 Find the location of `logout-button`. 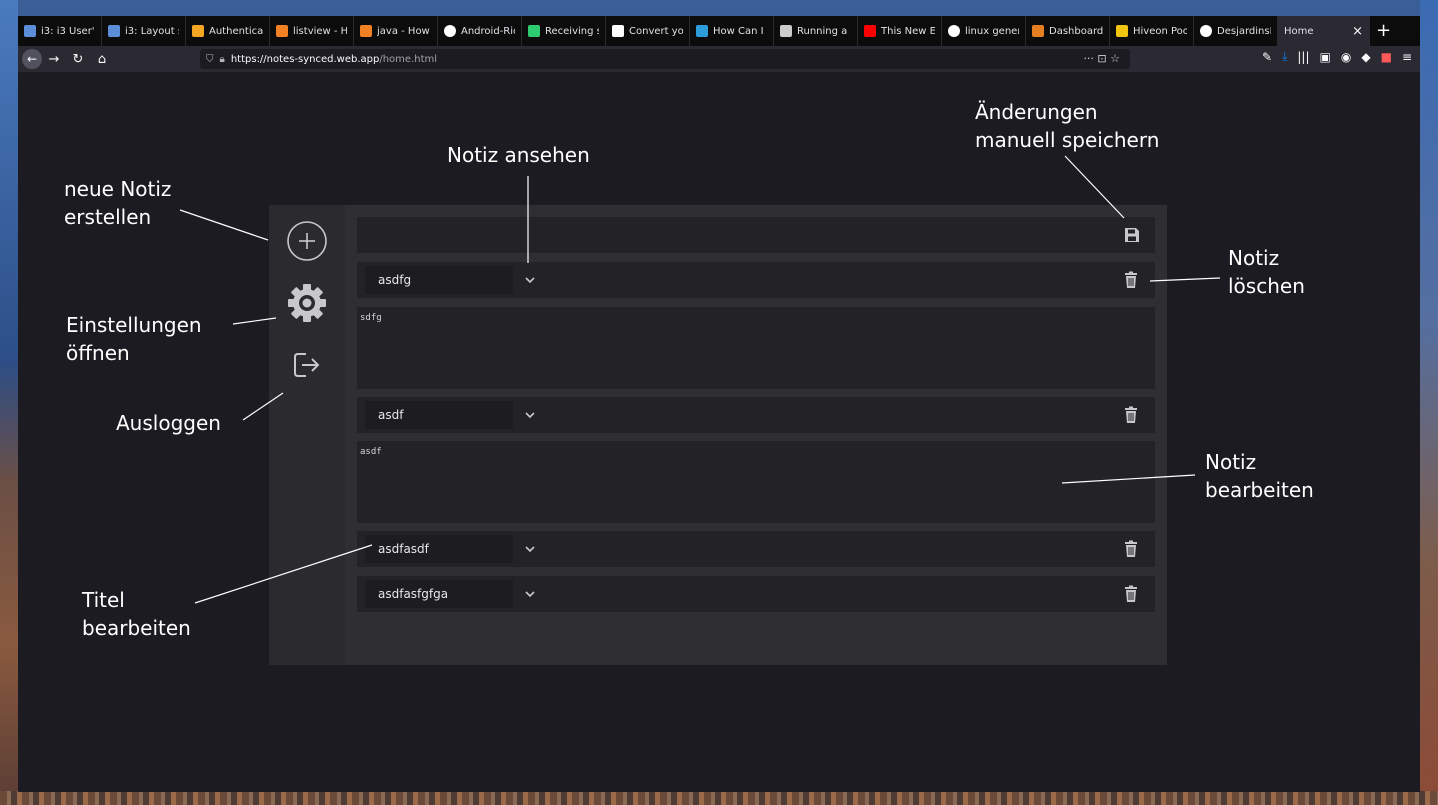

logout-button is located at coordinates (307, 365).